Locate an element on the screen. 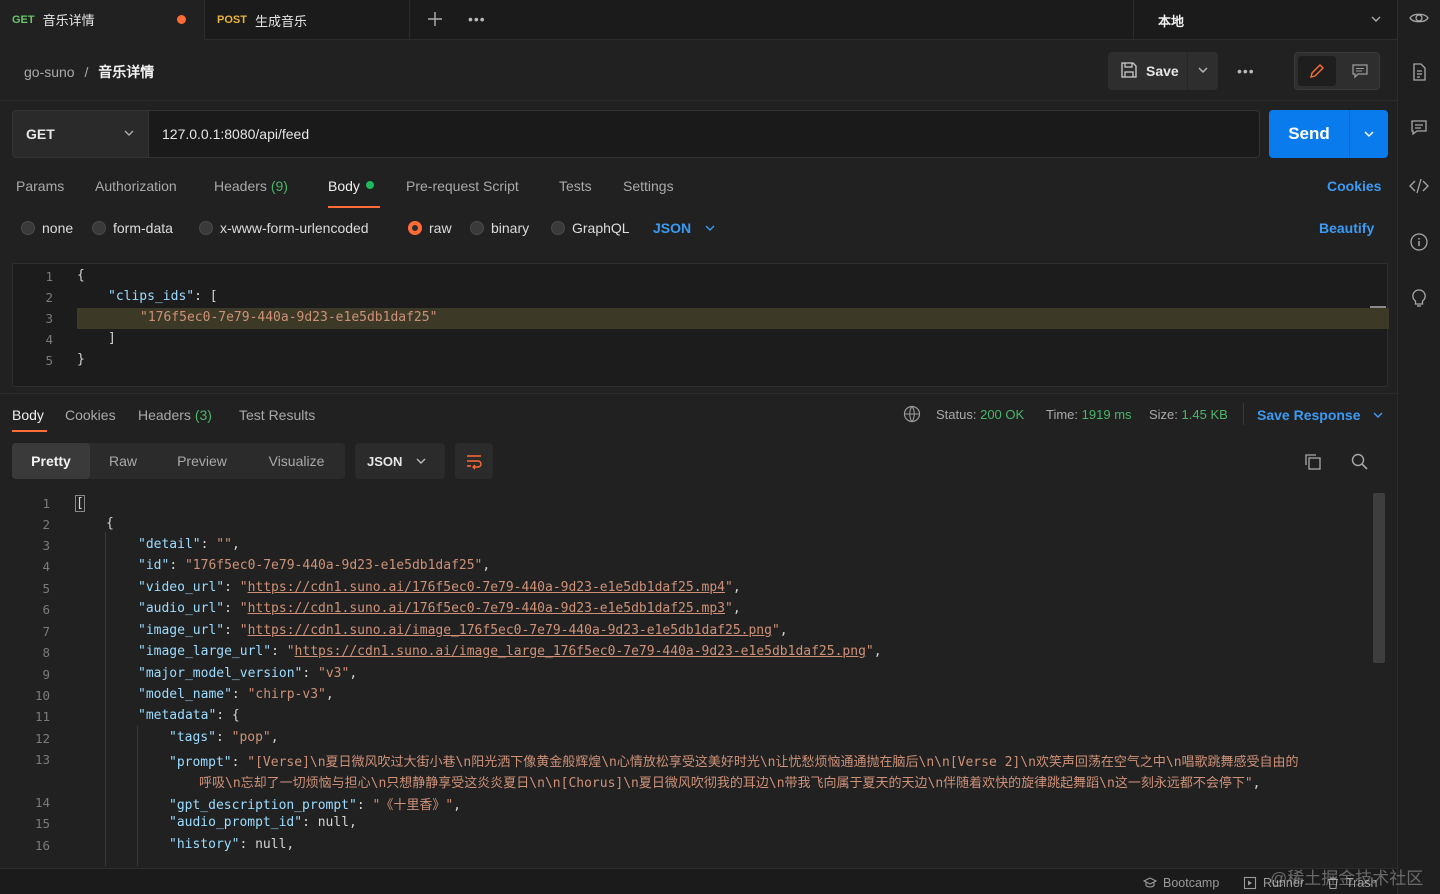 This screenshot has height=894, width=1440. radio-label: x-www-form-urlencoded is located at coordinates (294, 228).